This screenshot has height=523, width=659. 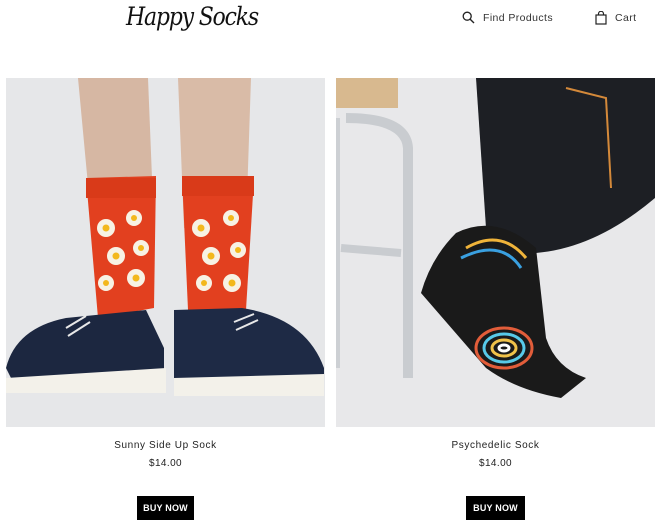 What do you see at coordinates (601, 18) in the screenshot?
I see `shopping-bag-icon` at bounding box center [601, 18].